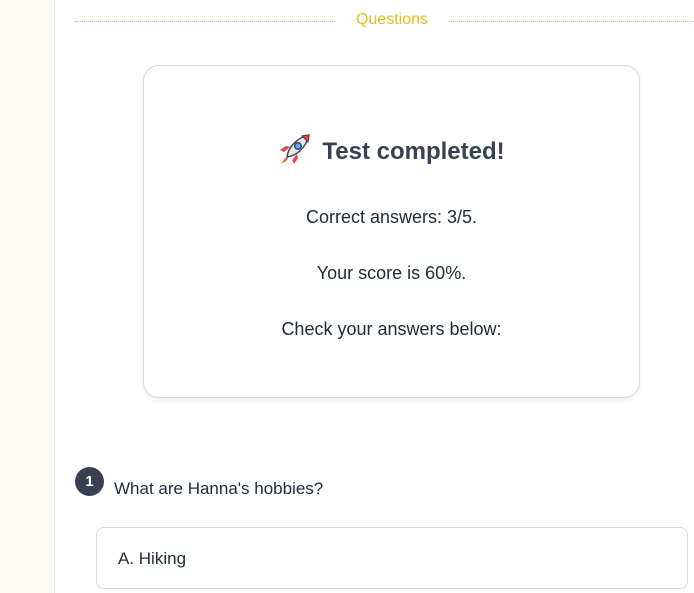 This screenshot has width=694, height=593. I want to click on answer-option-label: A. Hiking, so click(152, 558).